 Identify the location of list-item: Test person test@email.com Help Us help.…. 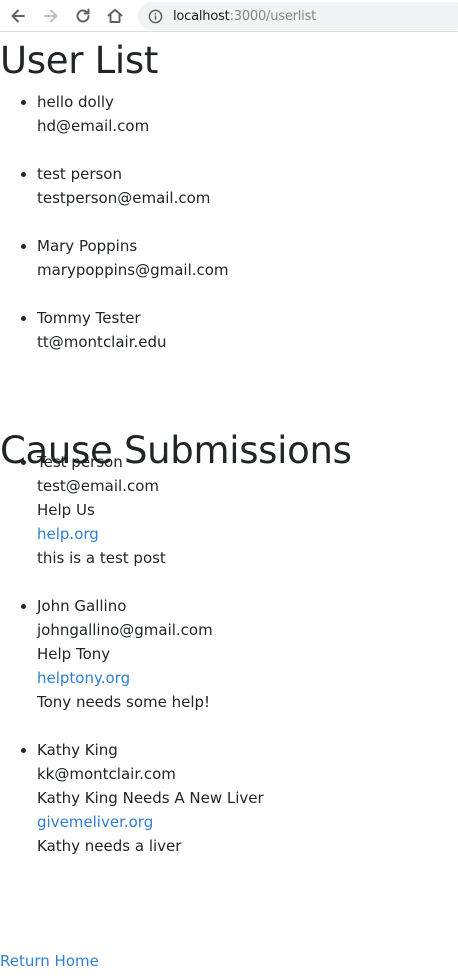
(150, 510).